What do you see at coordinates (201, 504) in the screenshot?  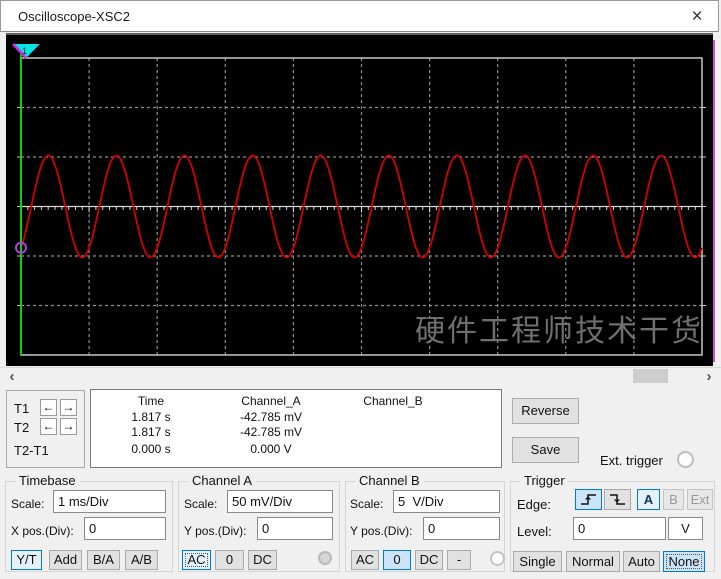 I see `channel-a-scale-label: Scale:` at bounding box center [201, 504].